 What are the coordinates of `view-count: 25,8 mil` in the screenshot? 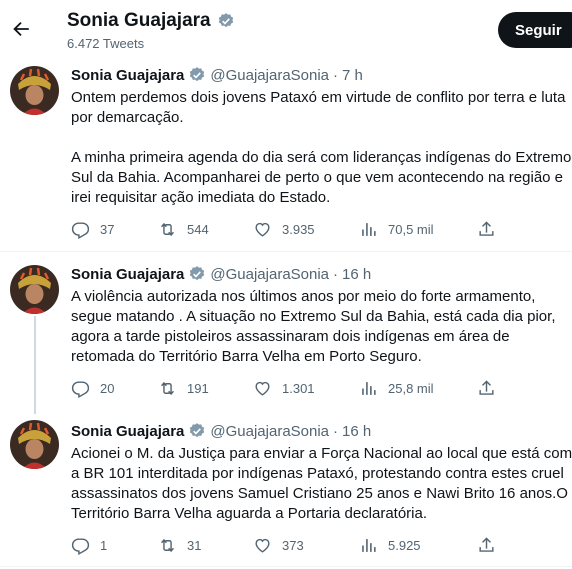 It's located at (411, 388).